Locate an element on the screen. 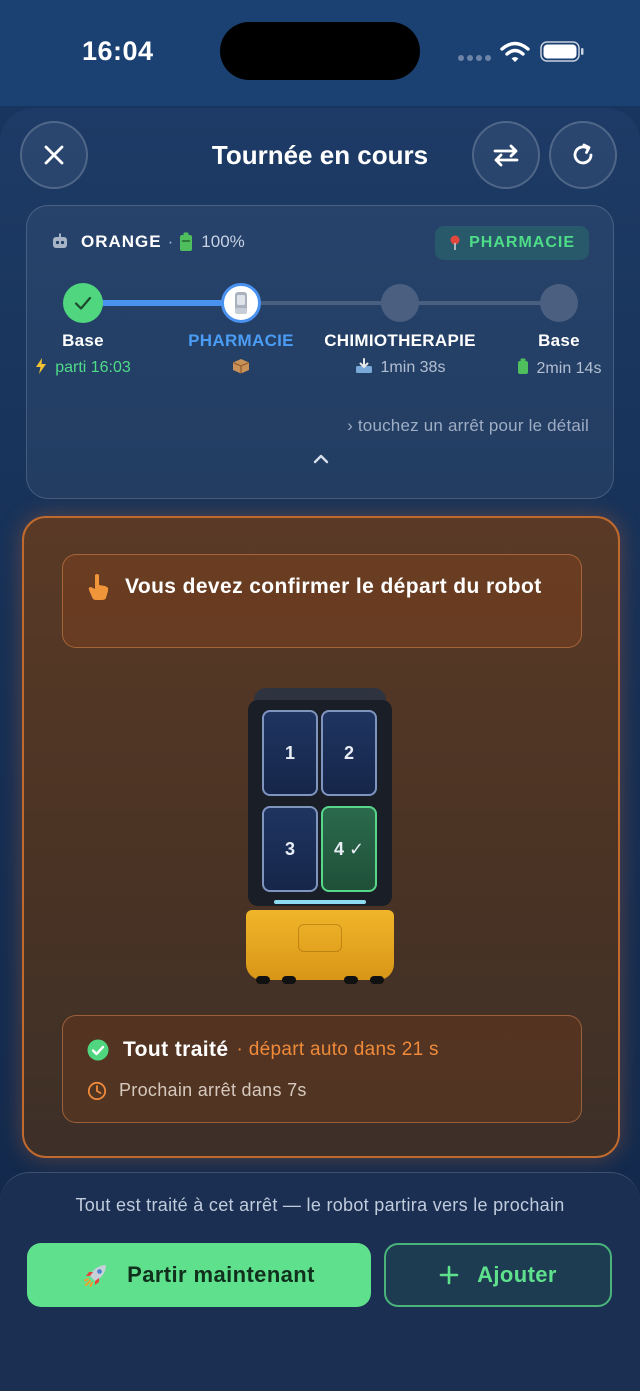  clock-icon is located at coordinates (97, 1090).